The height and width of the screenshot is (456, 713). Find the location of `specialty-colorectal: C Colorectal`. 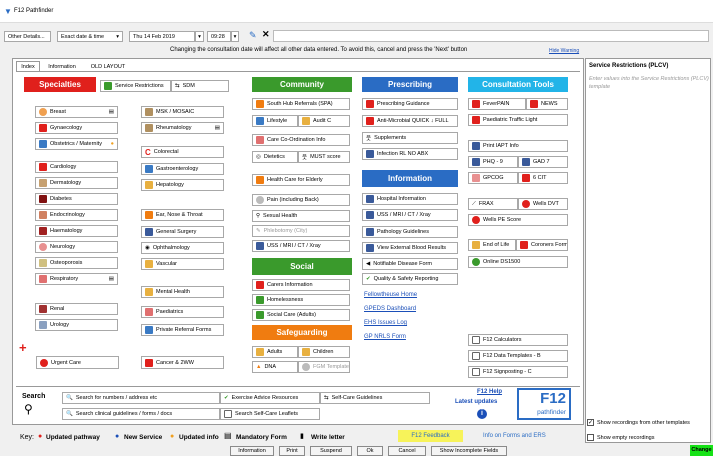

specialty-colorectal: C Colorectal is located at coordinates (182, 152).